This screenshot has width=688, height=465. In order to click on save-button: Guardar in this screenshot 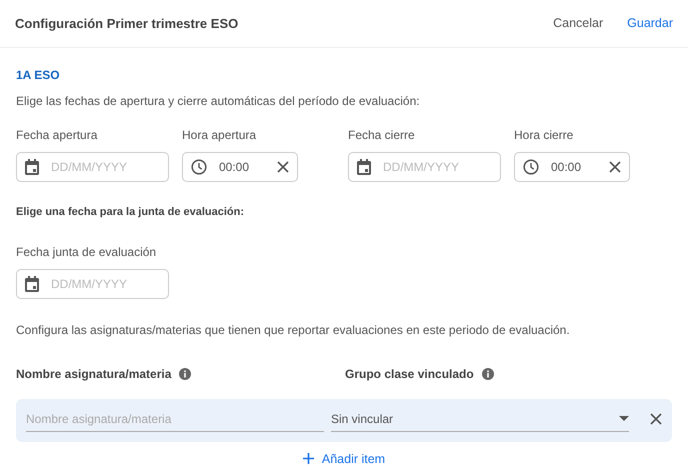, I will do `click(650, 23)`.